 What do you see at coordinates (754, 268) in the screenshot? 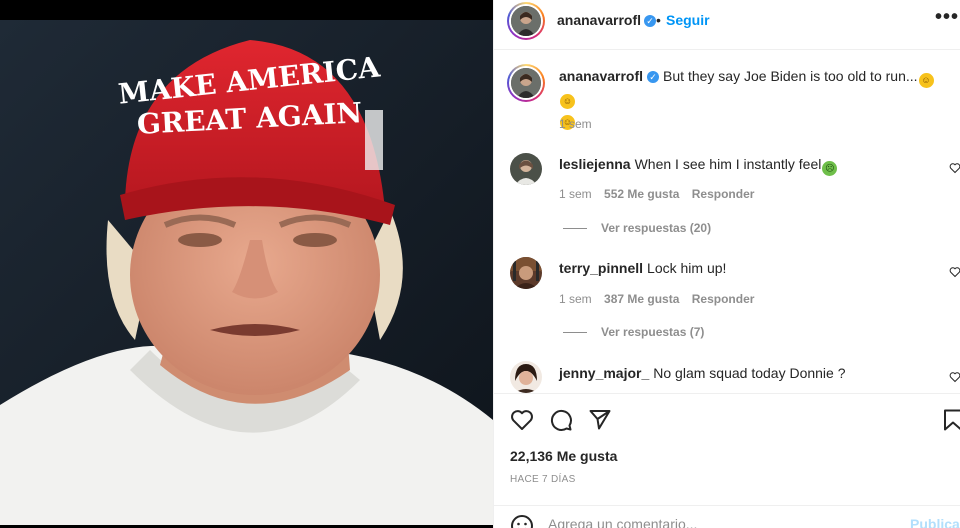
I see `comment: terry_pinnell Lock him up!` at bounding box center [754, 268].